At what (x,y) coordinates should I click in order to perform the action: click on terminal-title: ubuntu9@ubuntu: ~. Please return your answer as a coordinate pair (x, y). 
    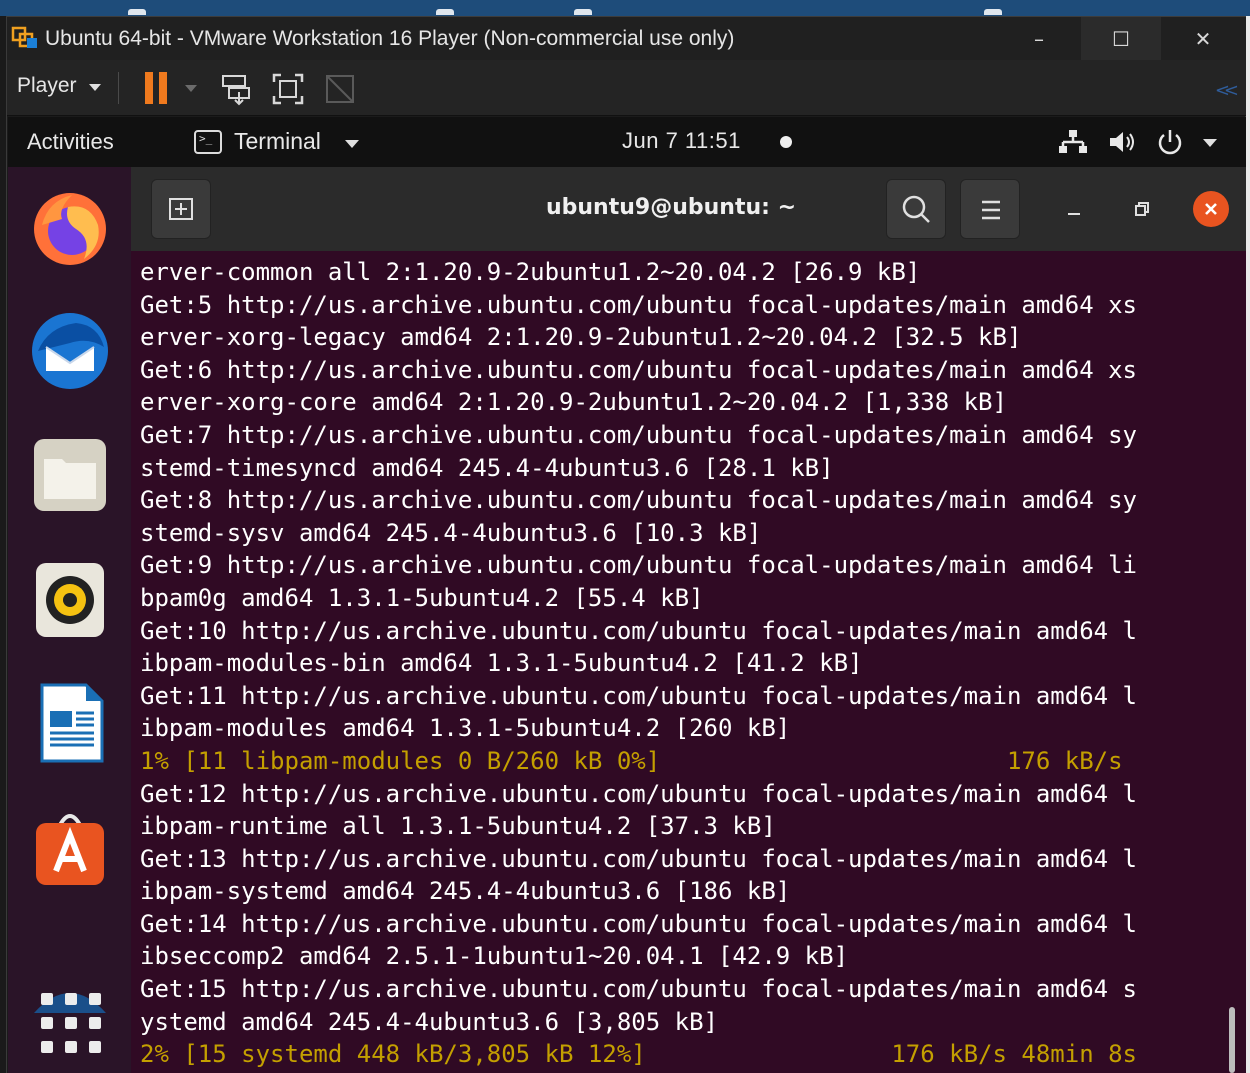
    Looking at the image, I should click on (671, 207).